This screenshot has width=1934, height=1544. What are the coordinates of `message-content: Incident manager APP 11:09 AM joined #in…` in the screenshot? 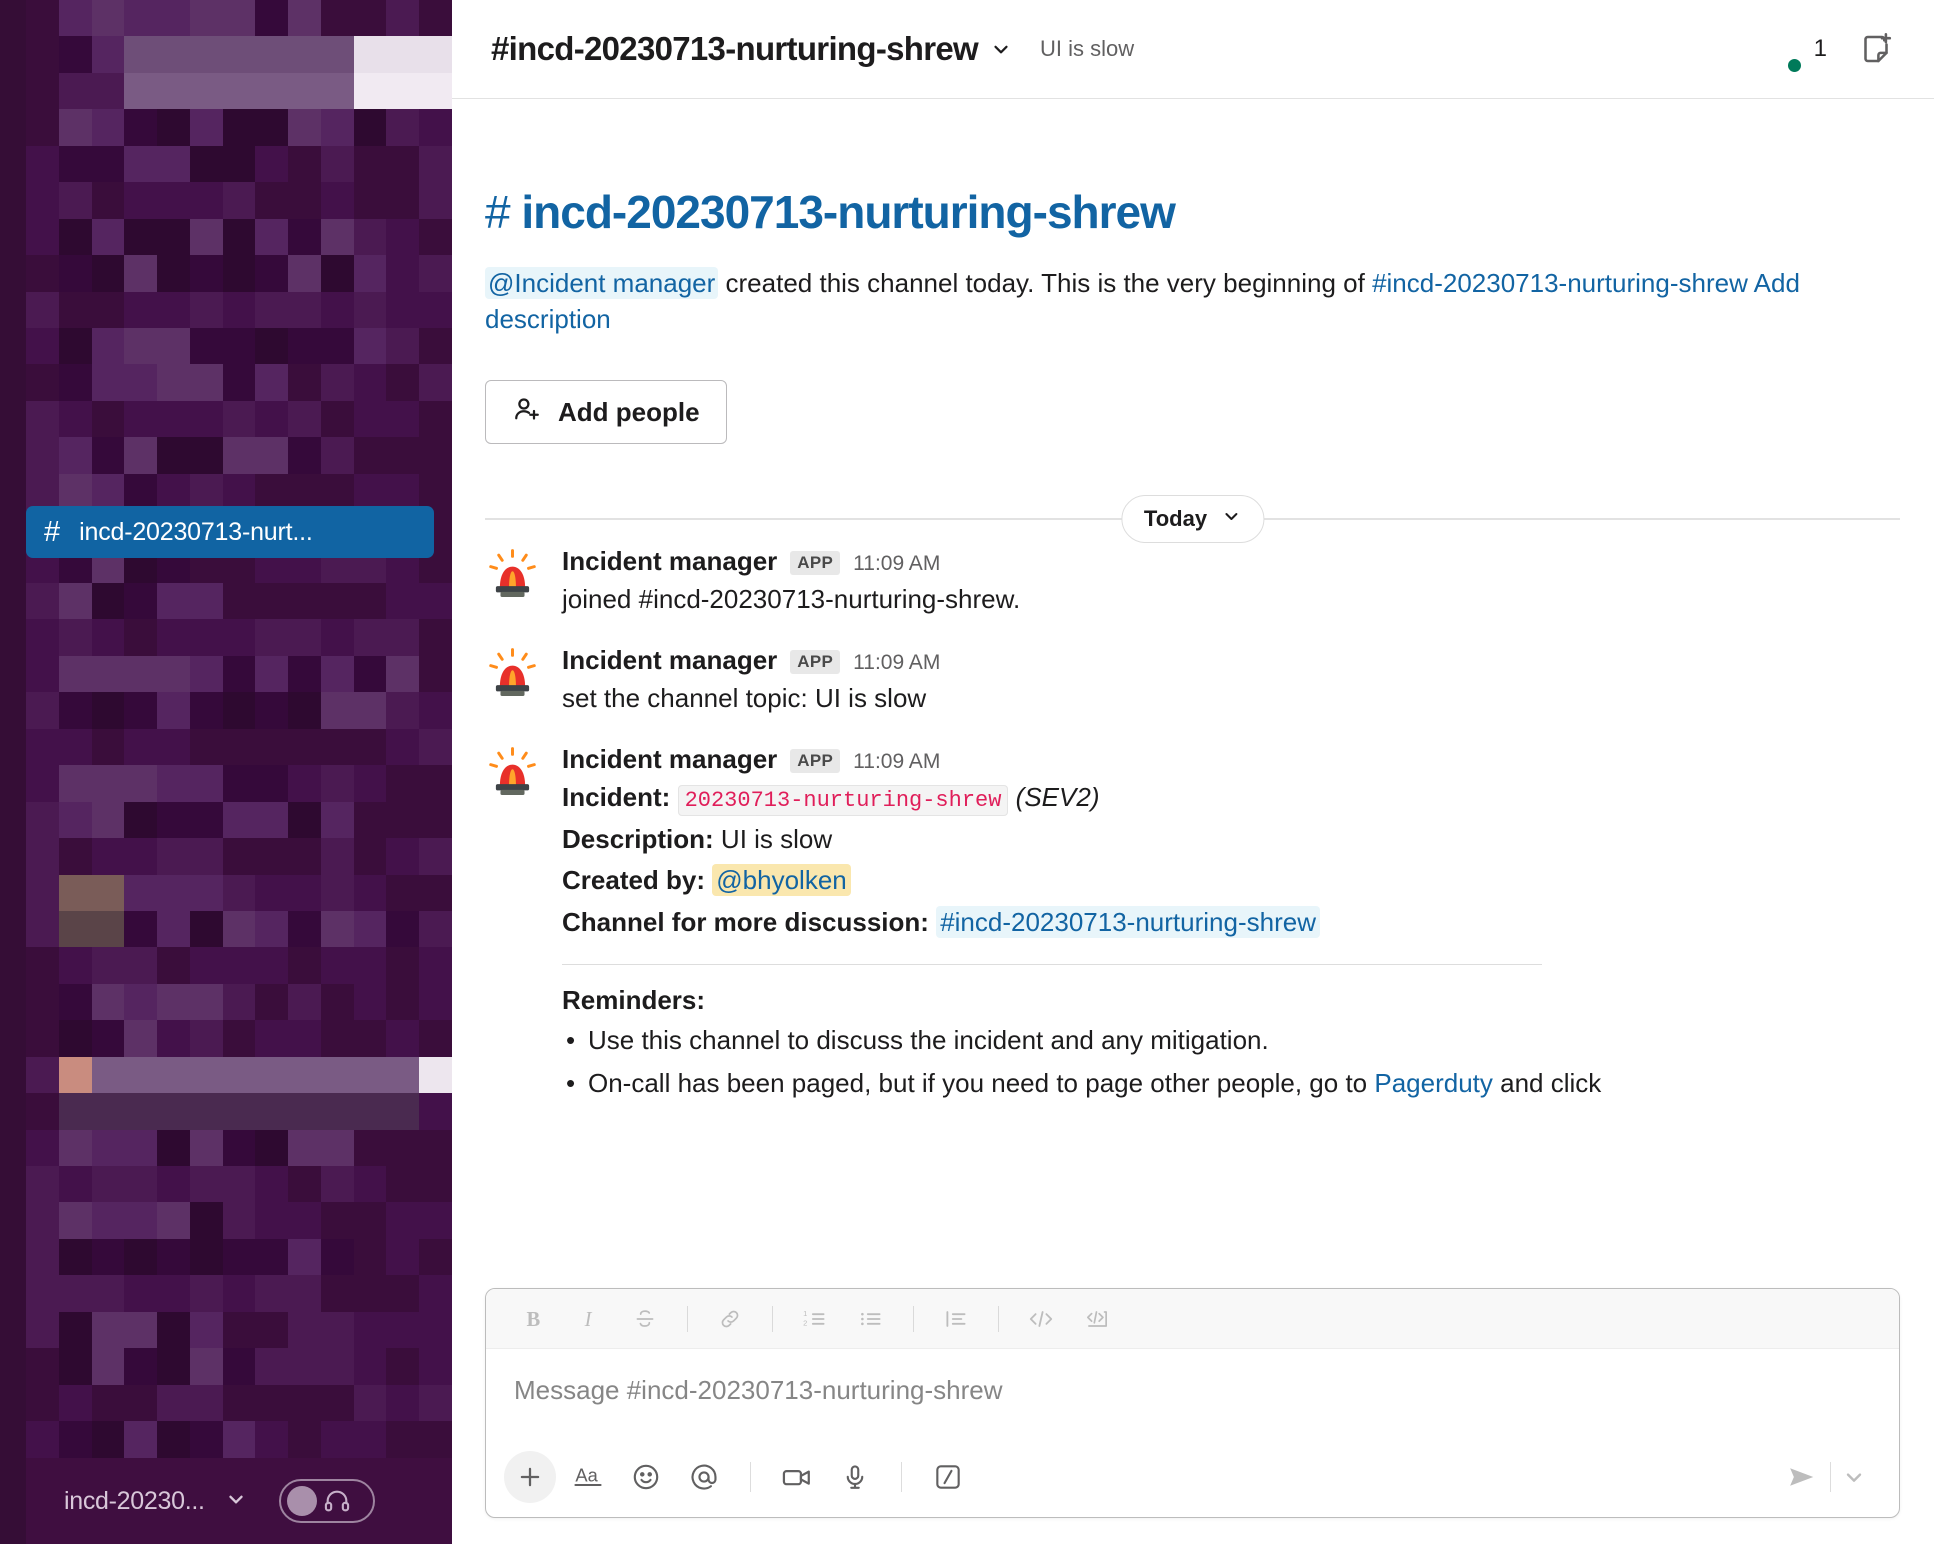 It's located at (1211, 582).